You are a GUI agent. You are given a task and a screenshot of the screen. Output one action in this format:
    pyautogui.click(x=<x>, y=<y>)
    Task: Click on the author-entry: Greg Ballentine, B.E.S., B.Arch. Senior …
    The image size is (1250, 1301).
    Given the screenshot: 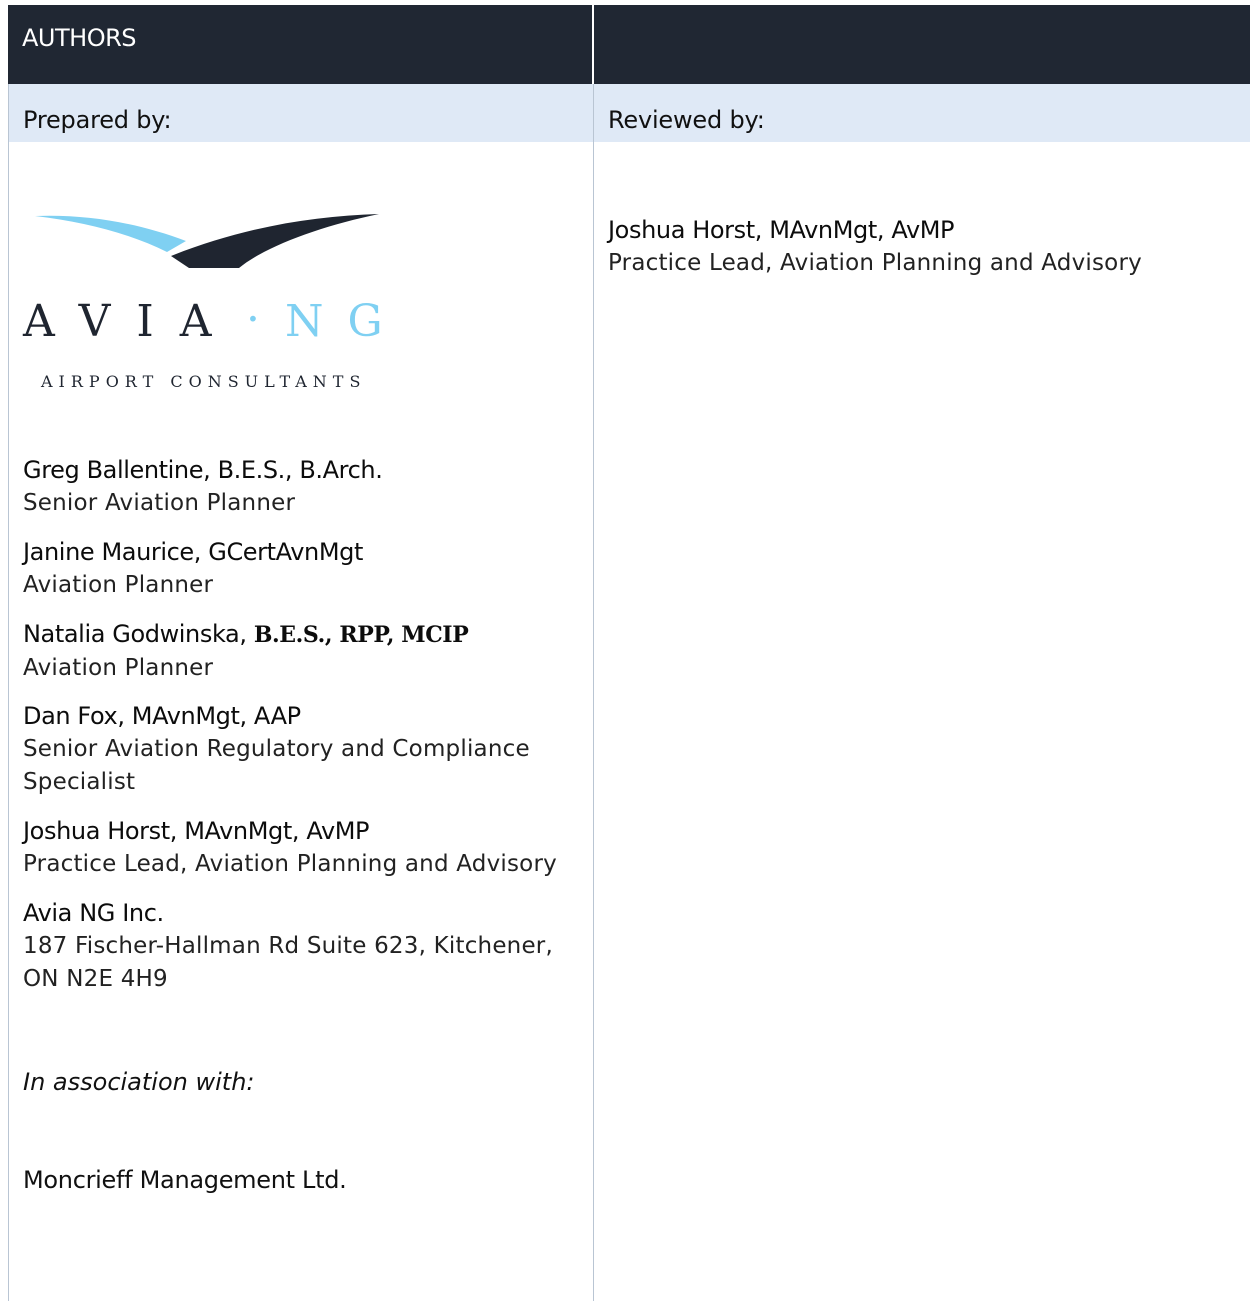 What is the action you would take?
    pyautogui.click(x=300, y=487)
    